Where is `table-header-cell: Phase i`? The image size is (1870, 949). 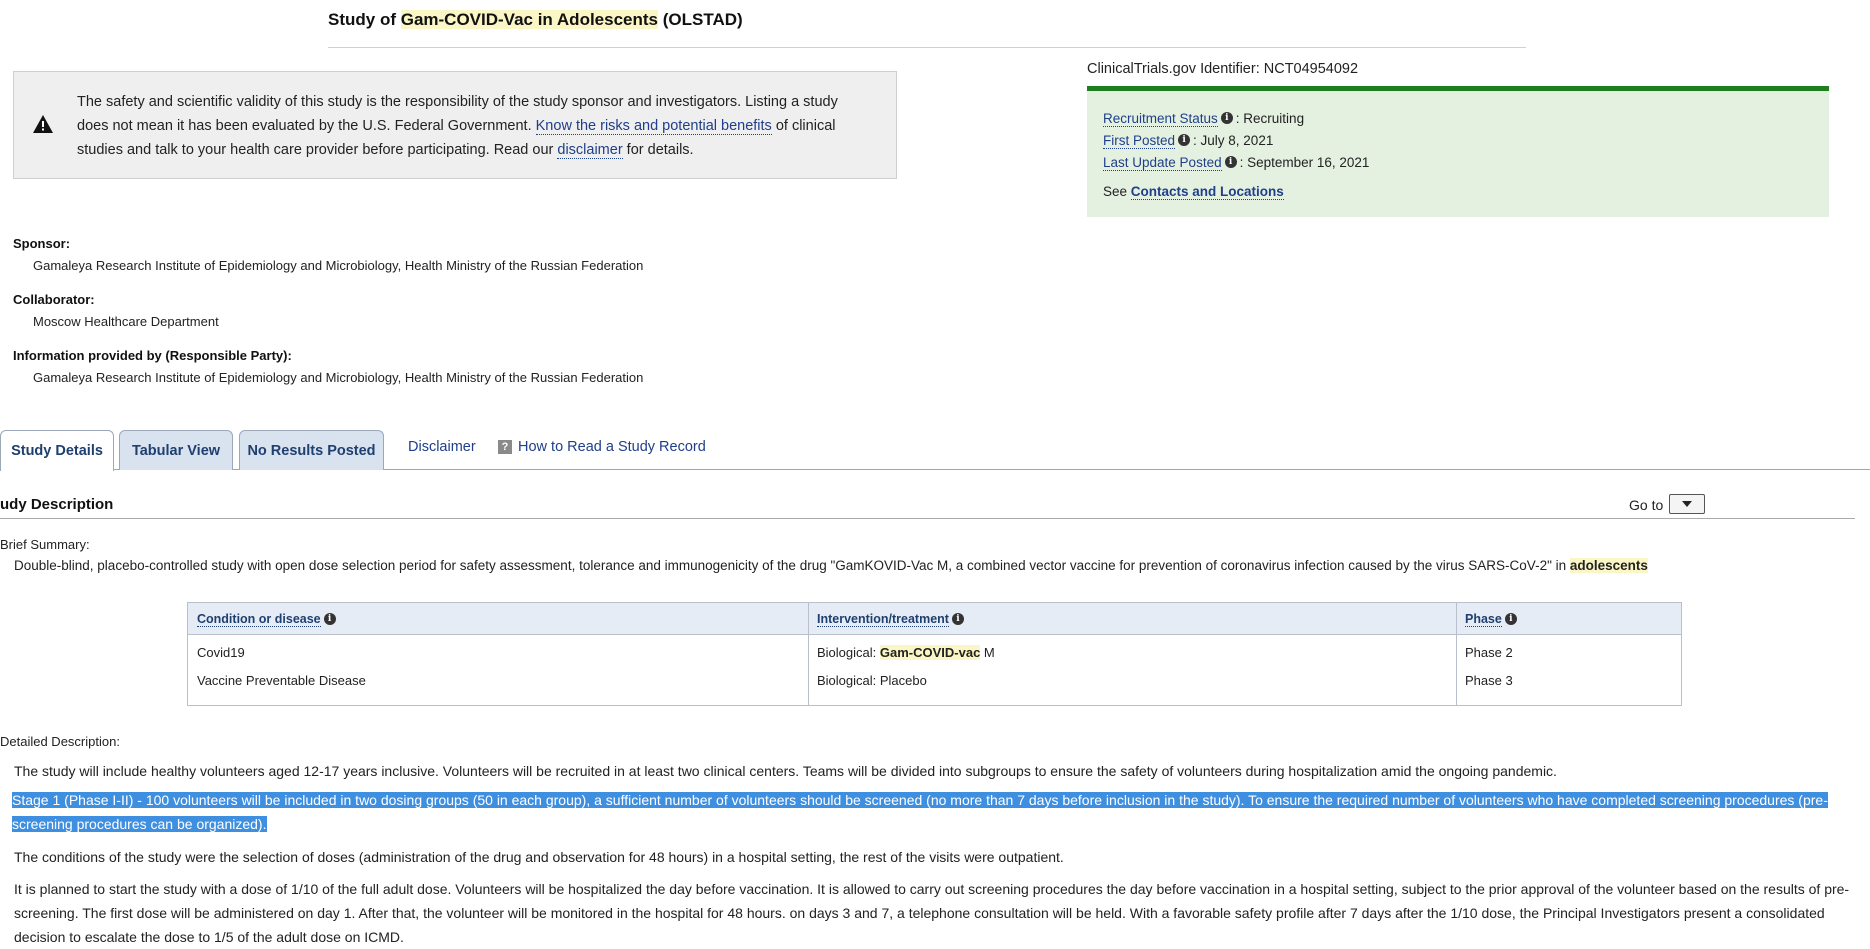
table-header-cell: Phase i is located at coordinates (1492, 619).